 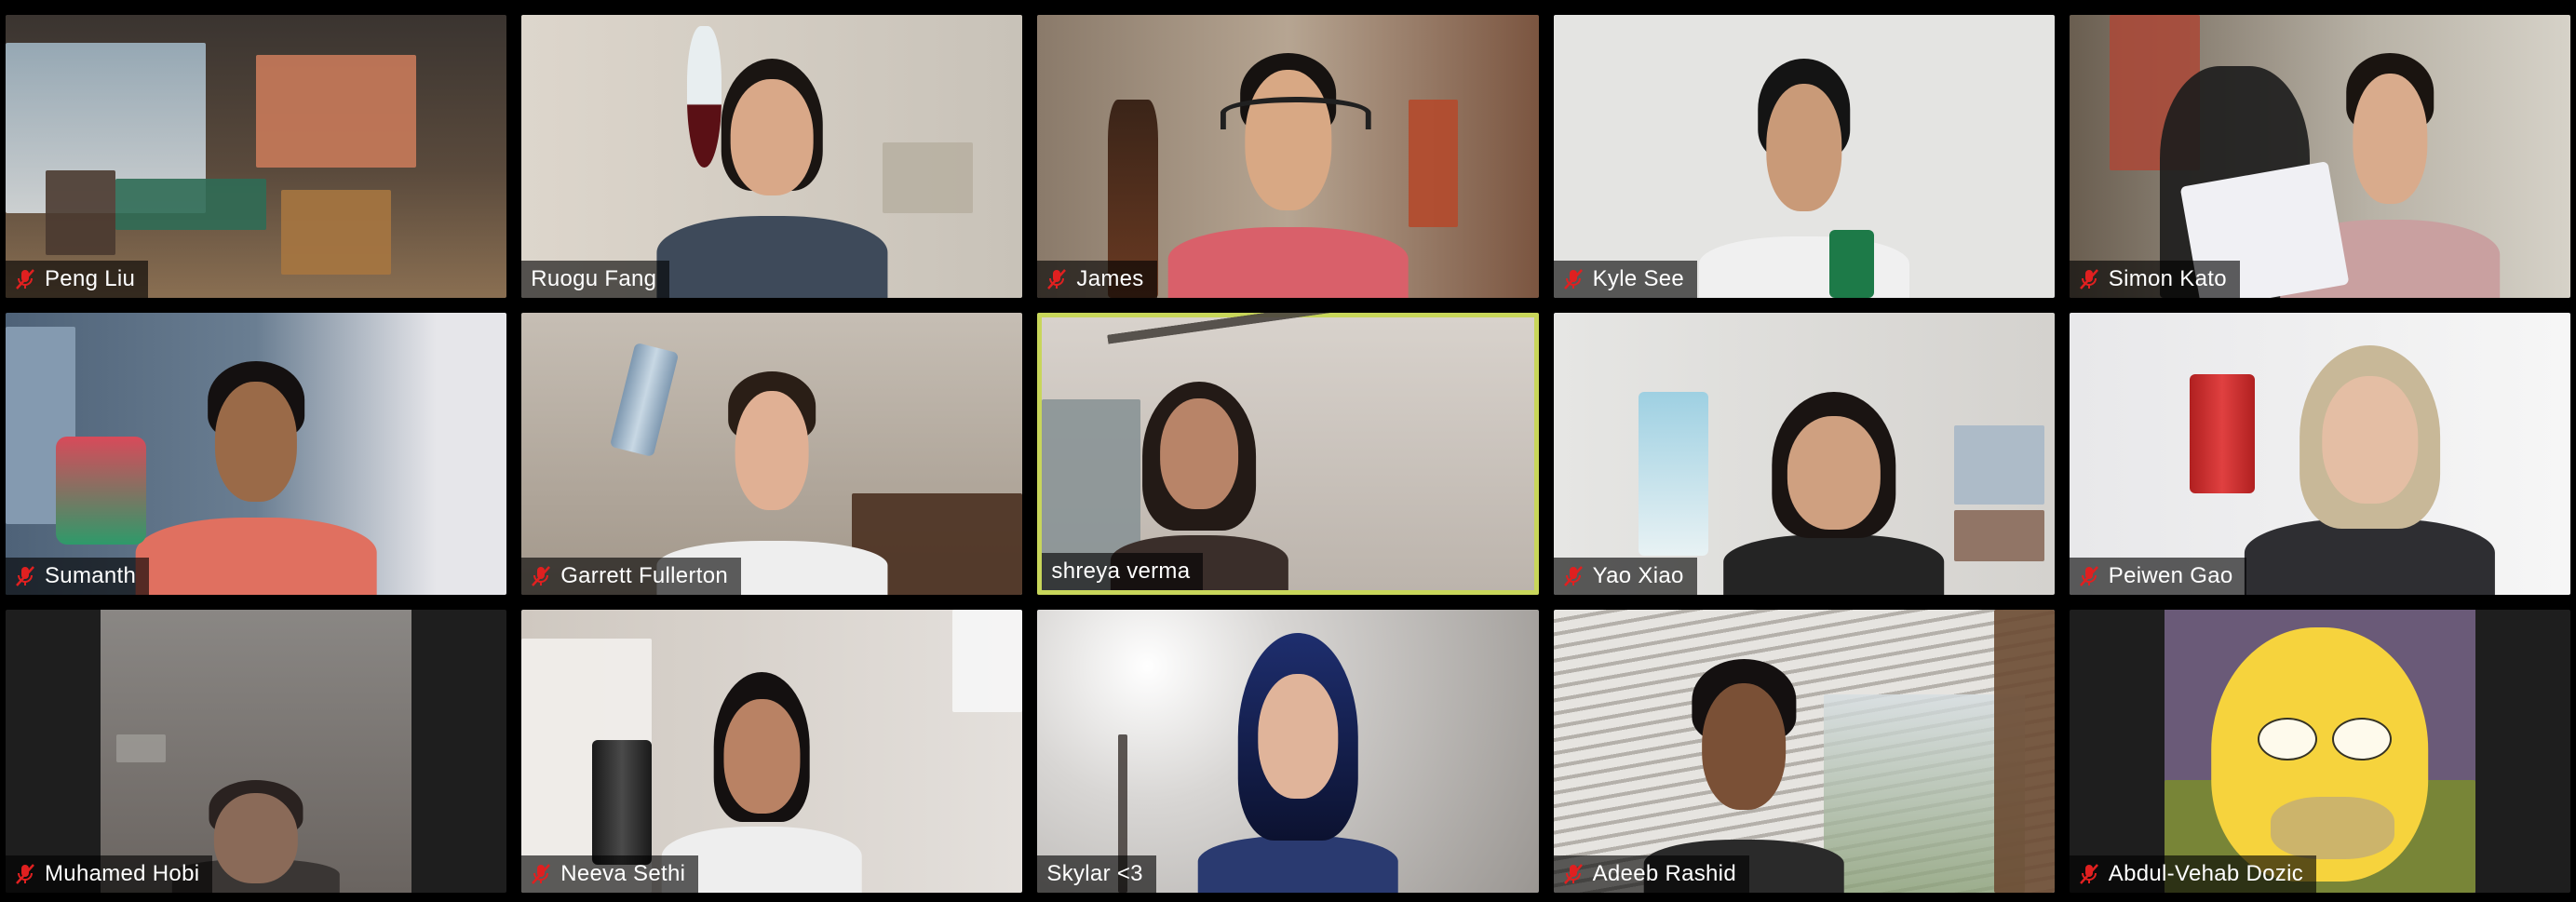 I want to click on participant-name: James, so click(x=1110, y=278).